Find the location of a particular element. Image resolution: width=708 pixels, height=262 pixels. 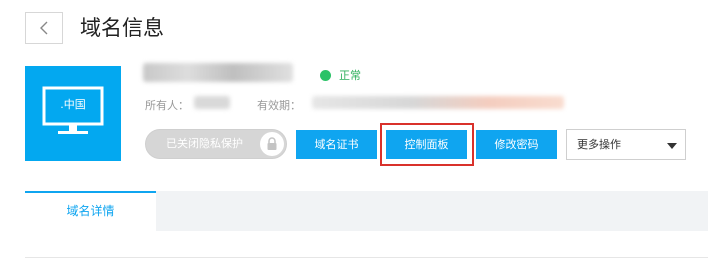

toggle-knob is located at coordinates (272, 144).